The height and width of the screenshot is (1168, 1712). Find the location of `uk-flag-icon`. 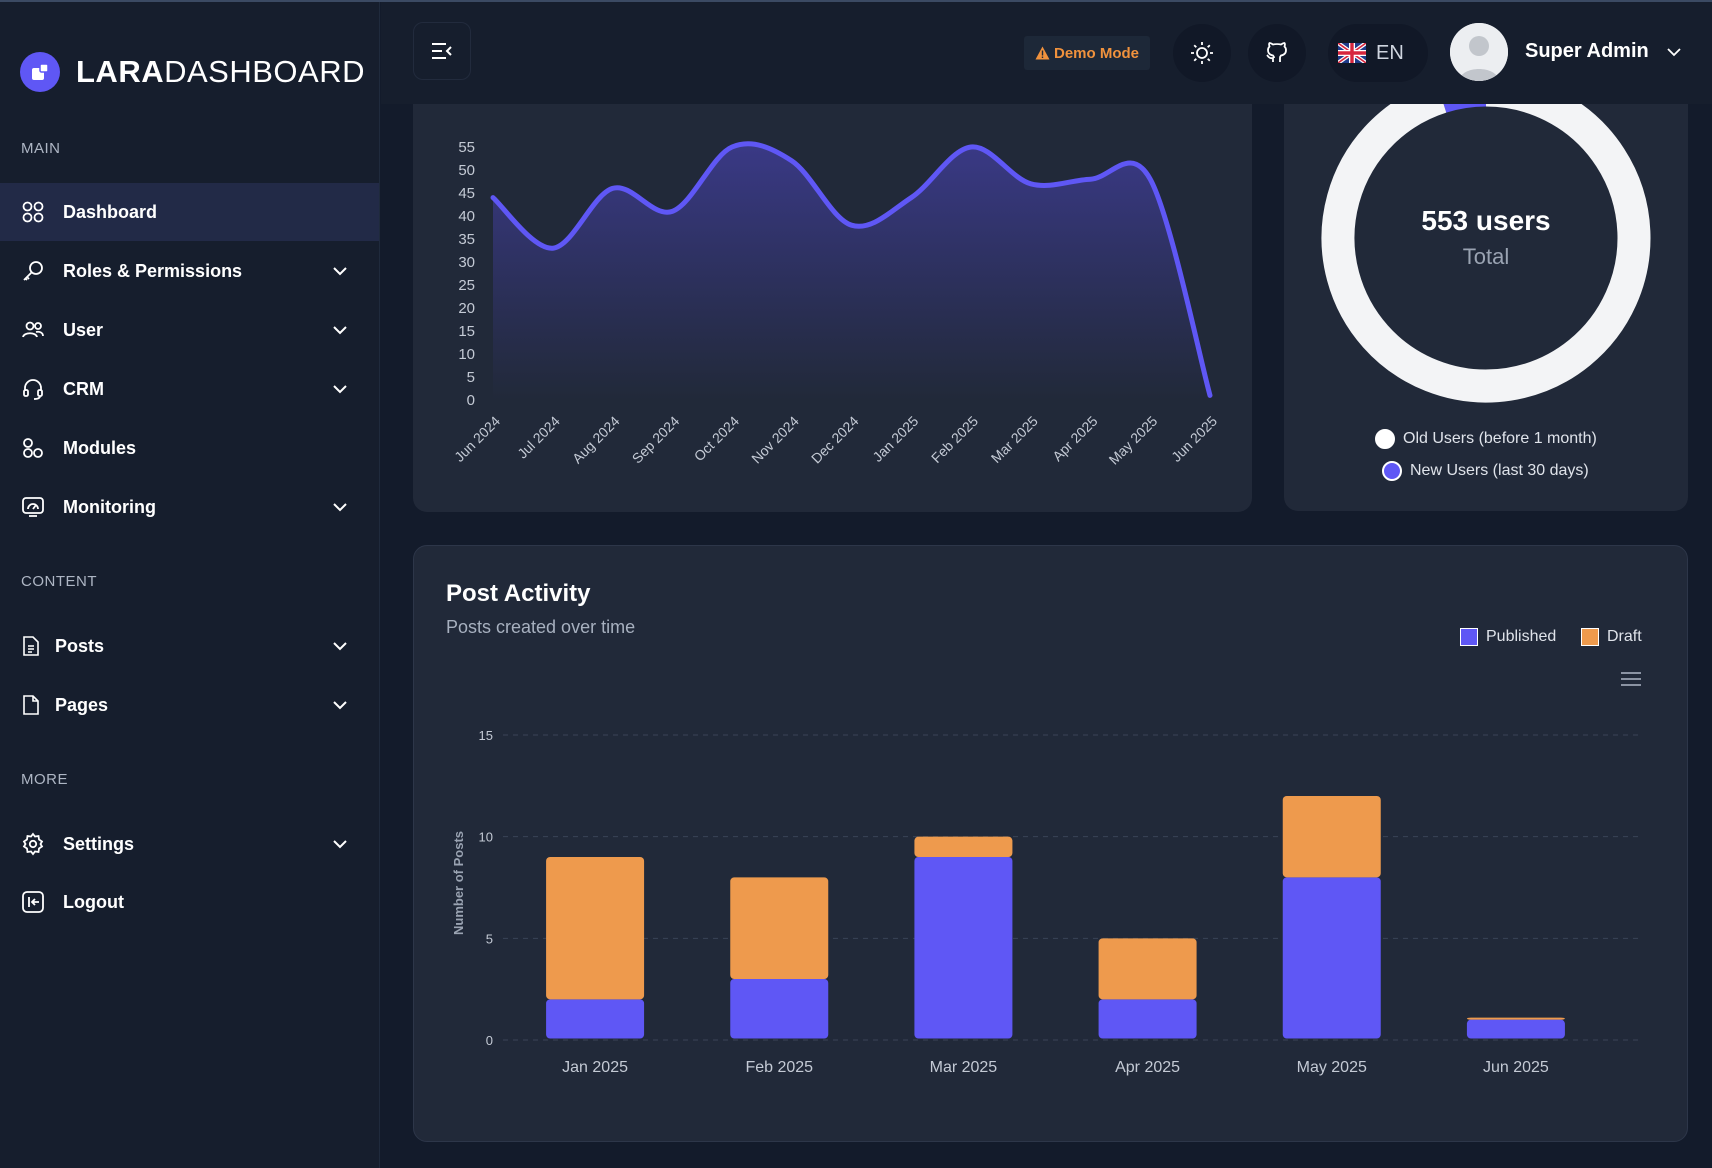

uk-flag-icon is located at coordinates (1352, 53).